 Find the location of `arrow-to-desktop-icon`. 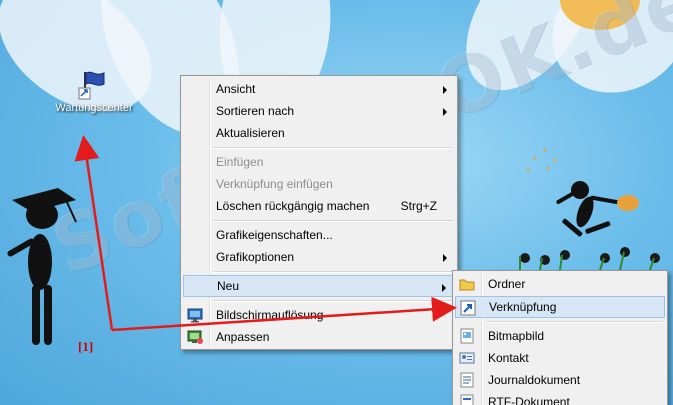

arrow-to-desktop-icon is located at coordinates (94, 233).